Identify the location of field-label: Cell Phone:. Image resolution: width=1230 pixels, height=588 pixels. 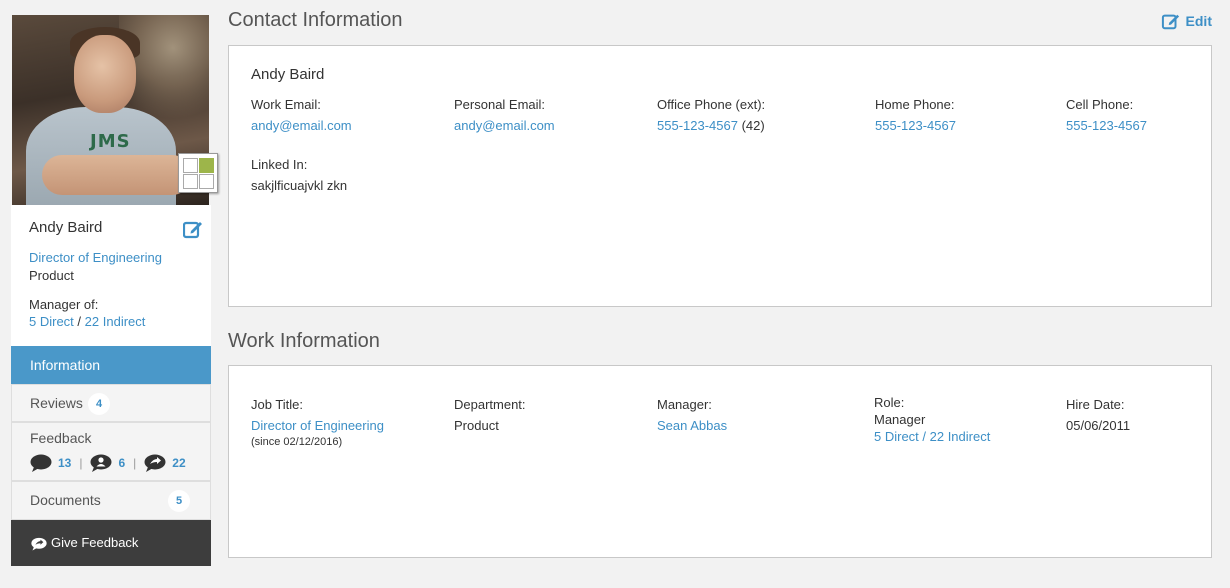
(1100, 104).